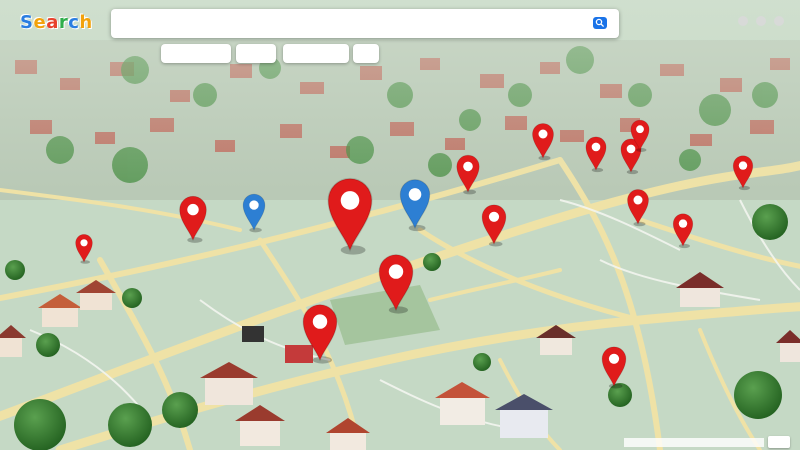  I want to click on top-right-controls, so click(762, 23).